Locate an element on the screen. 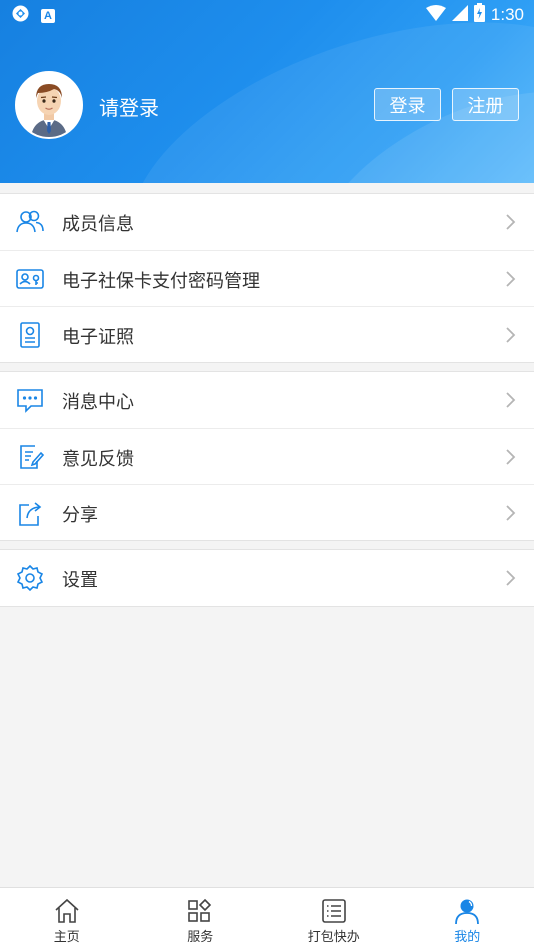  services-icon is located at coordinates (200, 910).